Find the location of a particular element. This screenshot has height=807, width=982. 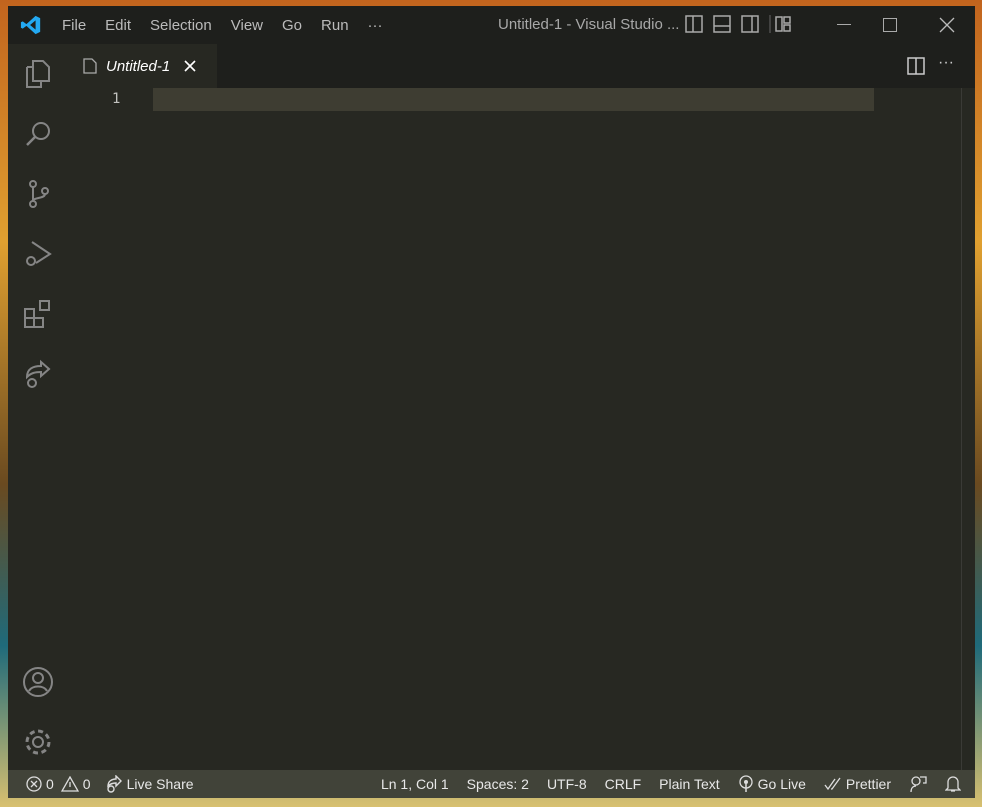

tab-label: Untitled-1 is located at coordinates (138, 66).